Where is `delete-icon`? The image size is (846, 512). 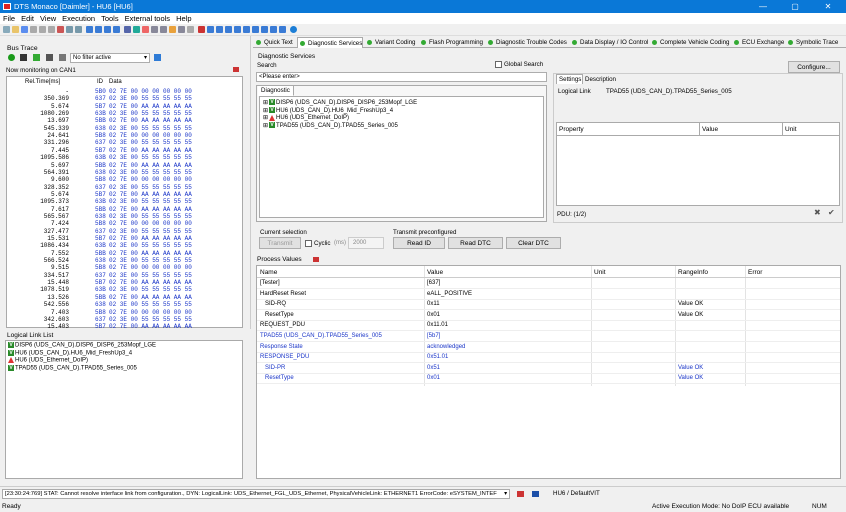
delete-icon is located at coordinates (60, 29).